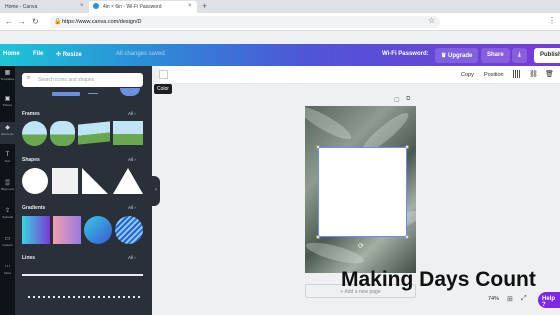 The height and width of the screenshot is (315, 560). I want to click on rail-folders: ▭ Folders, so click(7, 241).